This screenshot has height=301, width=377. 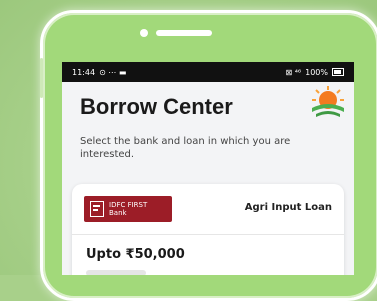 I want to click on phone-side-button, so click(x=41, y=78).